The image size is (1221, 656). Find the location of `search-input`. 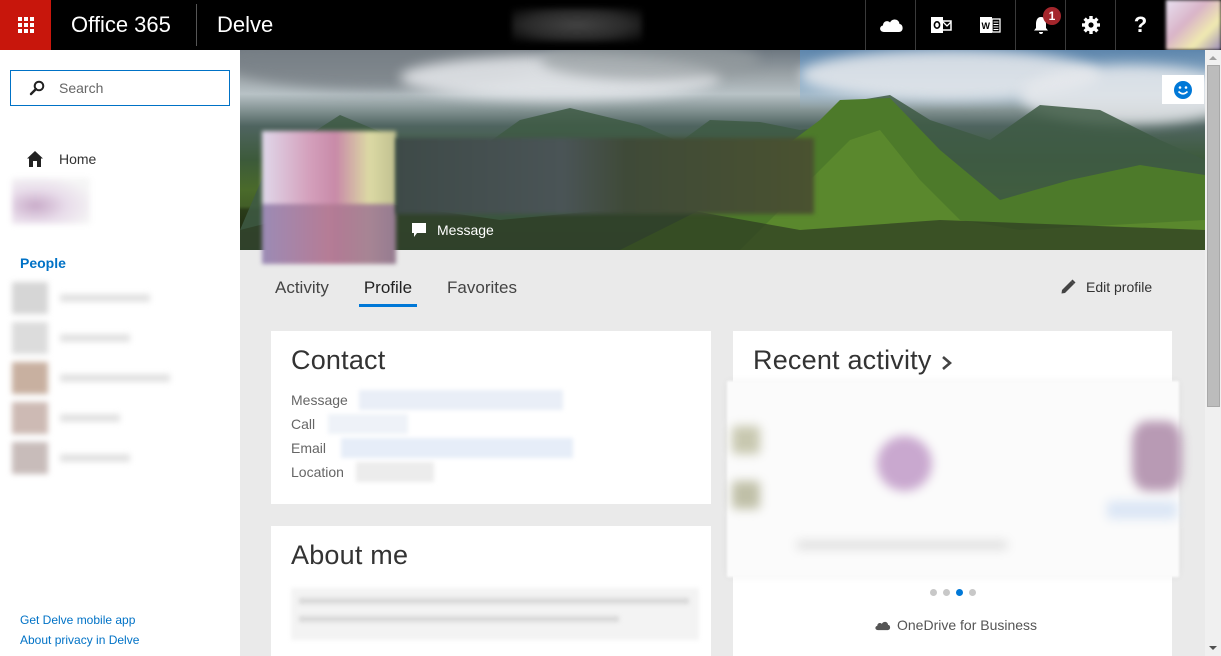

search-input is located at coordinates (134, 88).